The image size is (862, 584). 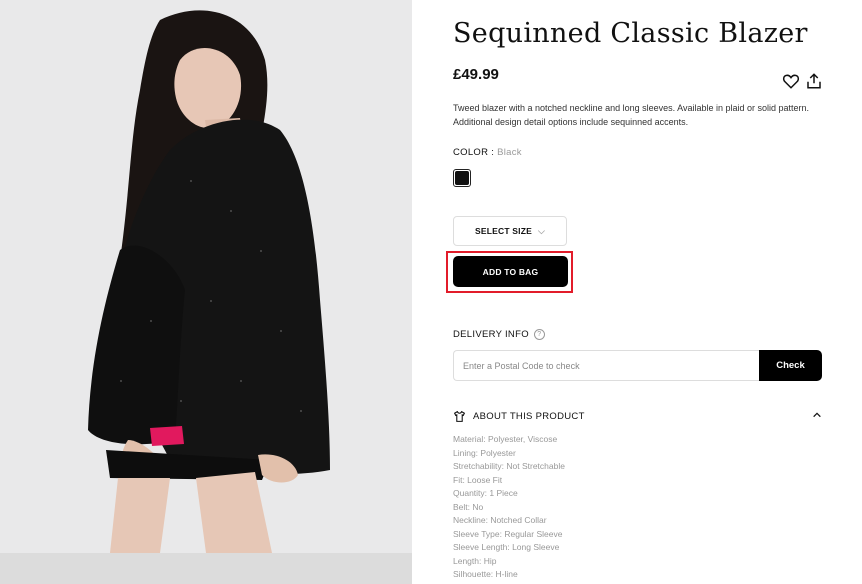 I want to click on color-value: Black, so click(x=509, y=152).